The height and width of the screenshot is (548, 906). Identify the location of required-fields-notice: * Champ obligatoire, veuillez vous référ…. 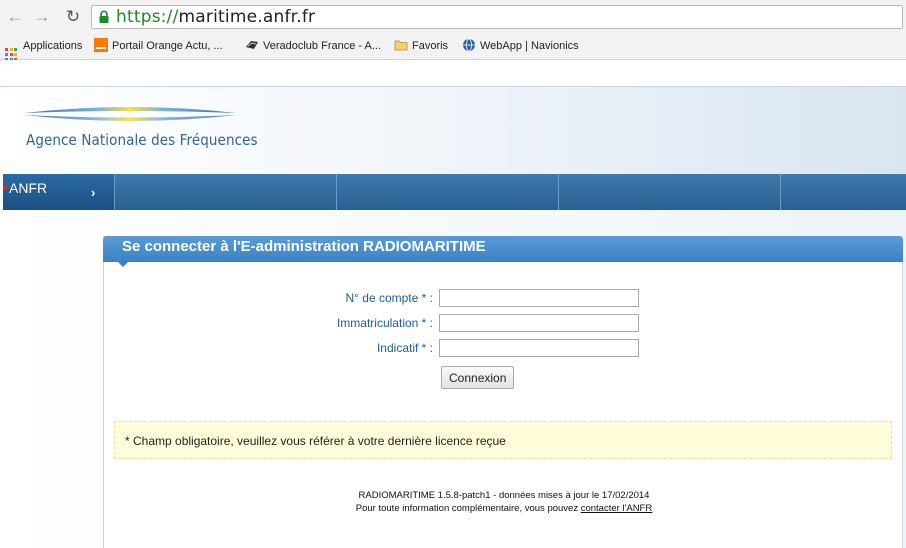
(503, 440).